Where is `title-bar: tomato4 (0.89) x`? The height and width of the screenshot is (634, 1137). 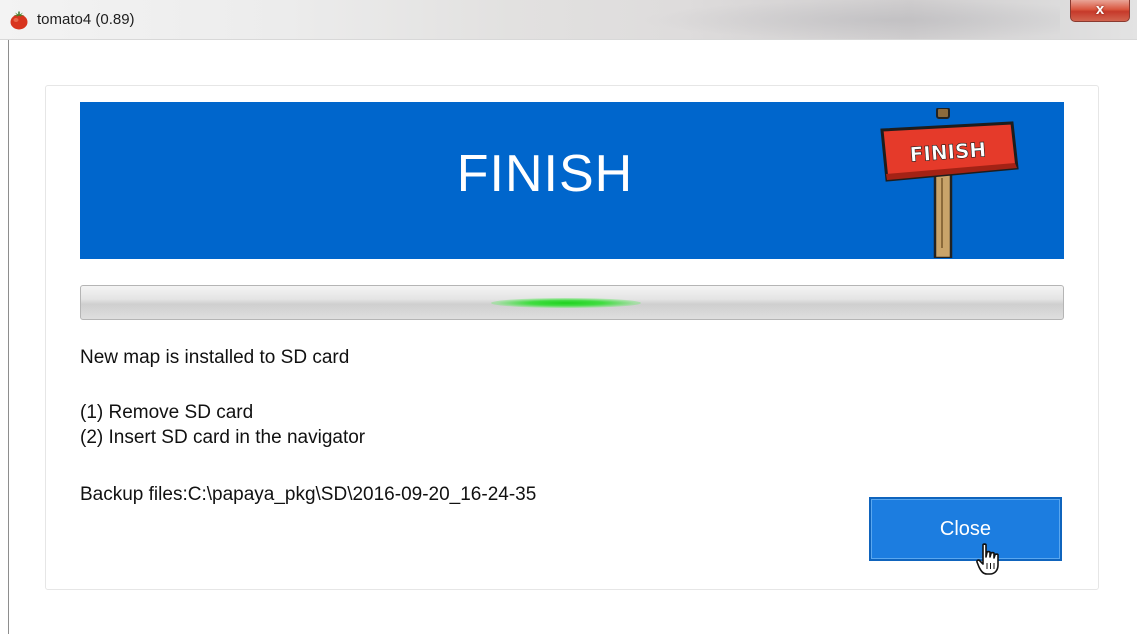
title-bar: tomato4 (0.89) x is located at coordinates (568, 20).